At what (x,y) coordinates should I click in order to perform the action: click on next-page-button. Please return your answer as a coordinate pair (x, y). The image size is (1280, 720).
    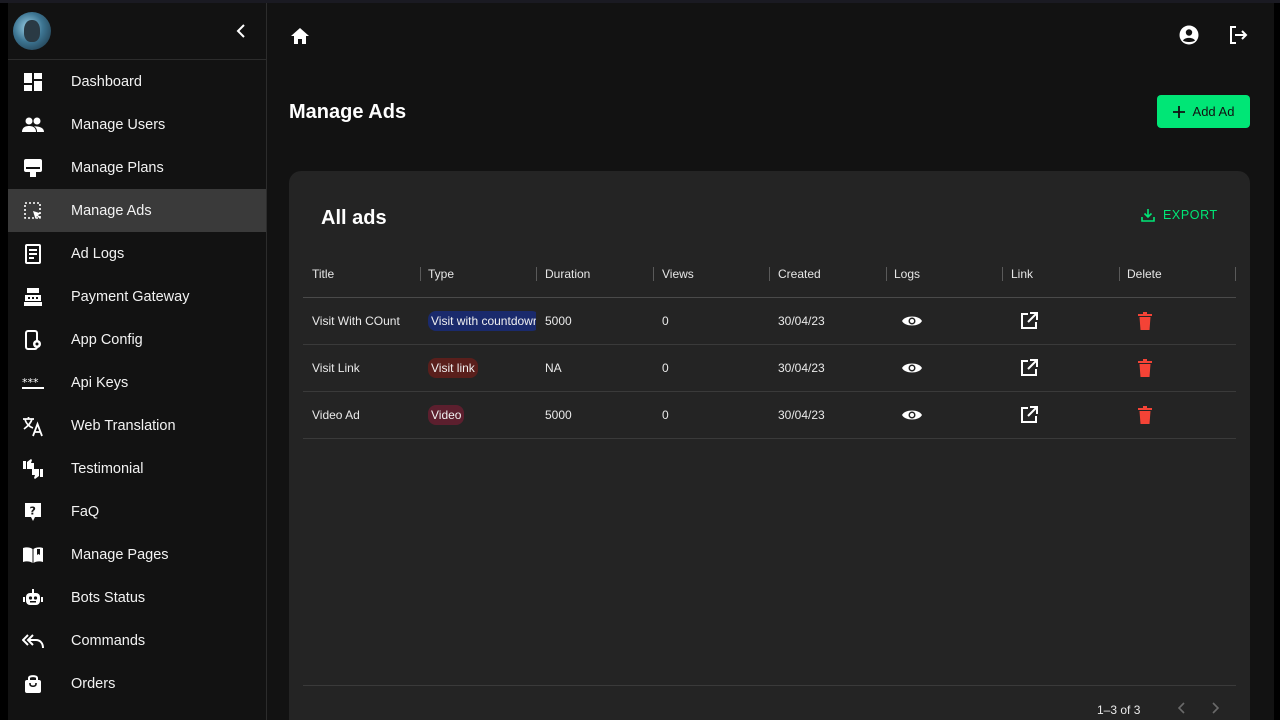
    Looking at the image, I should click on (1215, 708).